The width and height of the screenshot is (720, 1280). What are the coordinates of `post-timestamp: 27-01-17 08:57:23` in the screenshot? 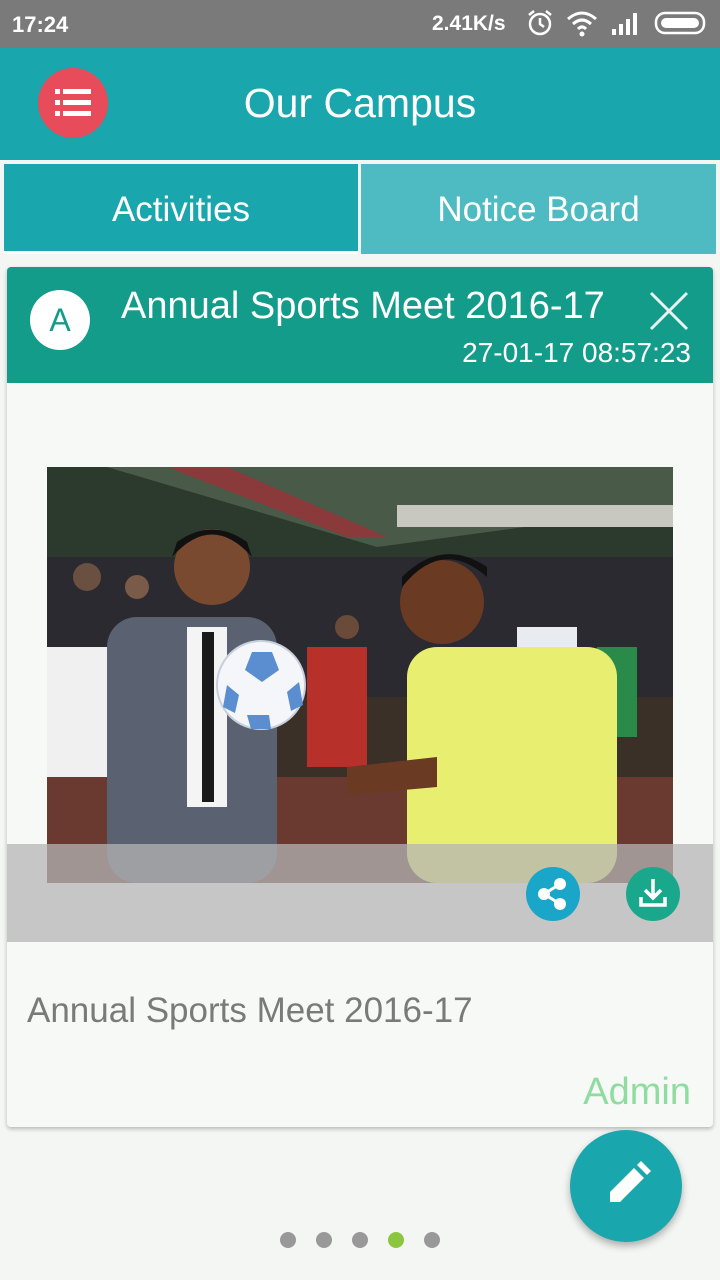 It's located at (576, 352).